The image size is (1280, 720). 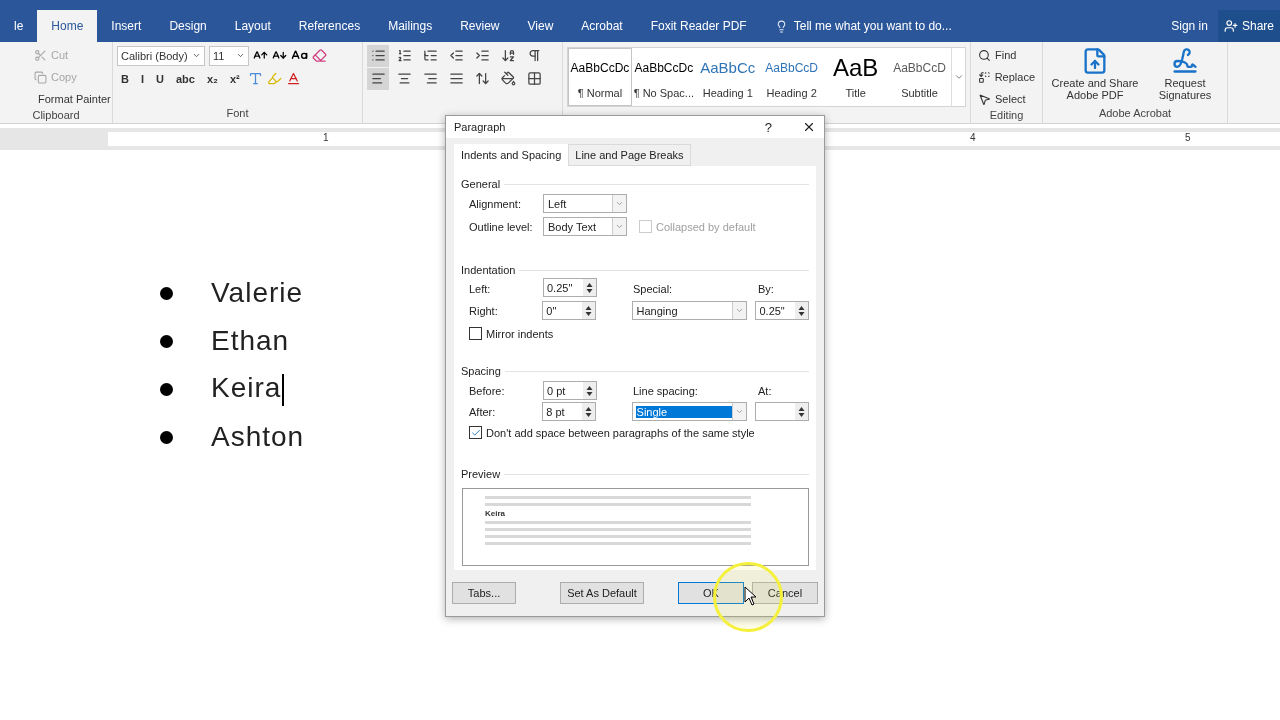 I want to click on right-indent-field: 0", so click(x=569, y=310).